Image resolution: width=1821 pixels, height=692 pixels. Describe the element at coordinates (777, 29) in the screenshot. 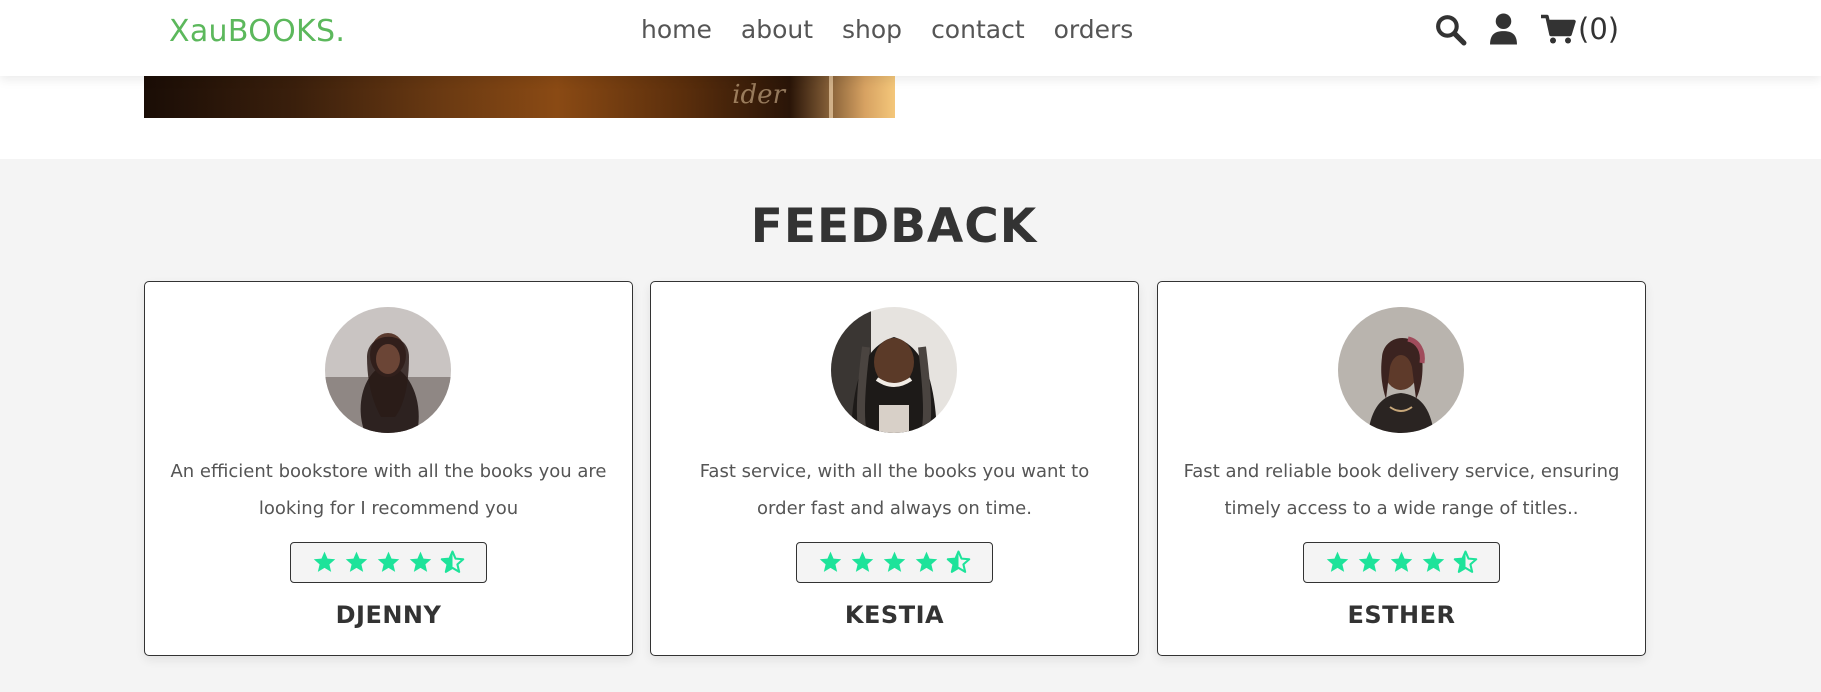

I see `nav-about-link: about` at that location.